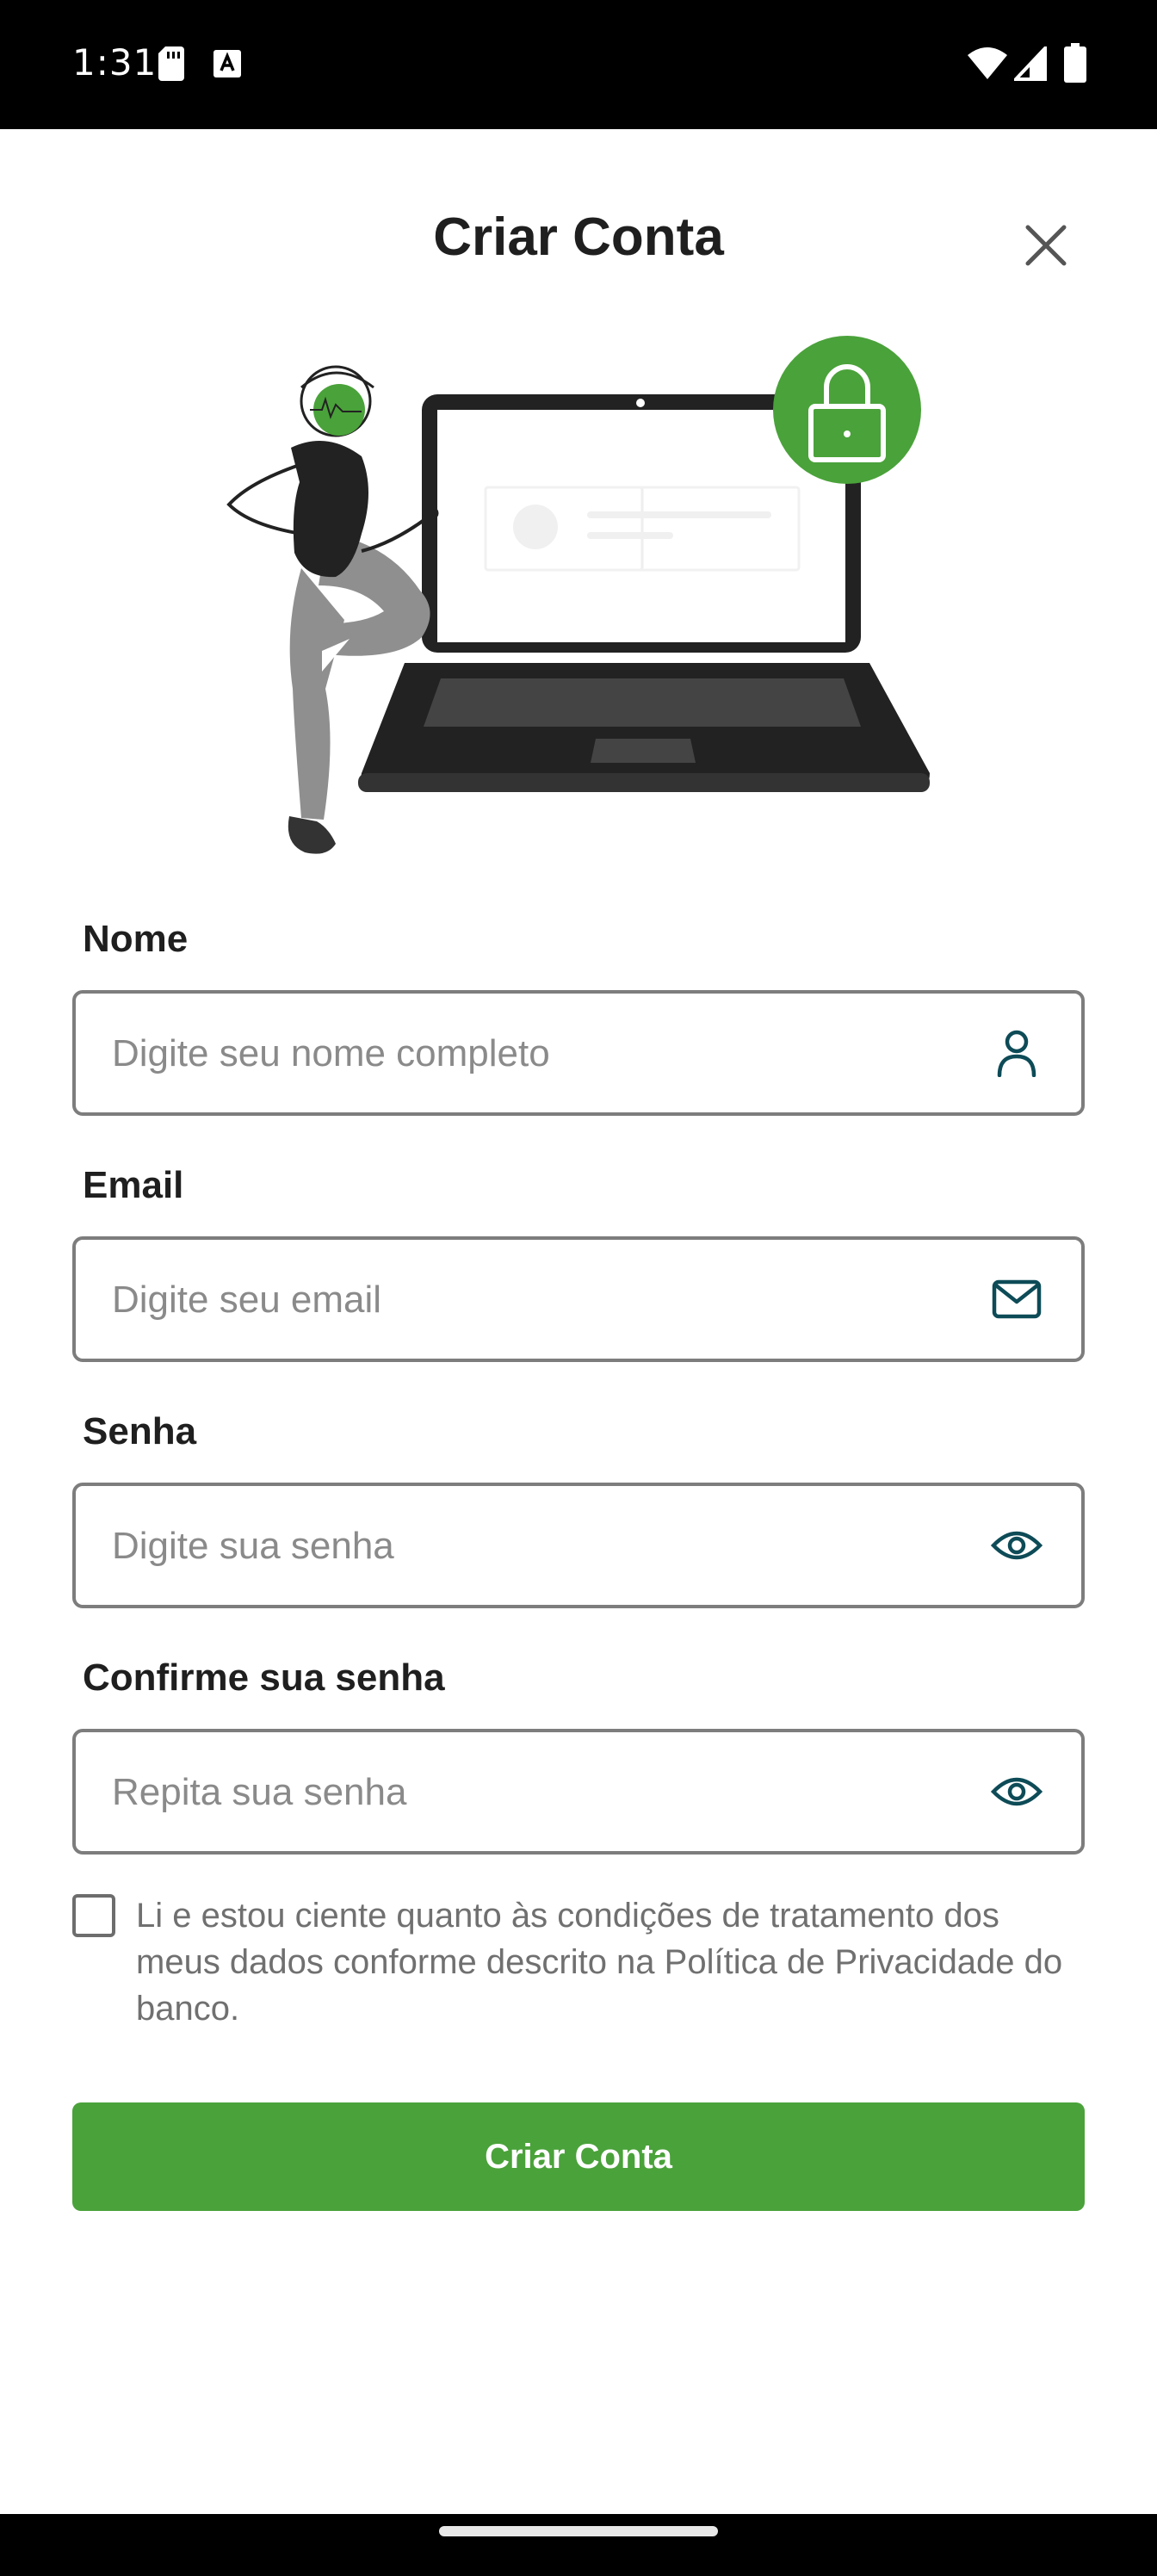 This screenshot has width=1157, height=2576. I want to click on signal-icon, so click(1030, 64).